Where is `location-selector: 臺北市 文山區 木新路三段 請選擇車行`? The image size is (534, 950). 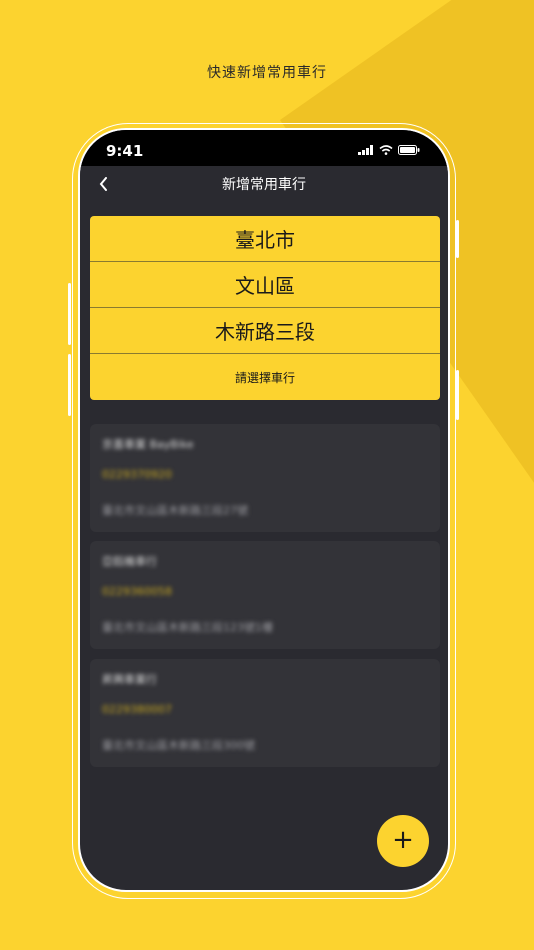
location-selector: 臺北市 文山區 木新路三段 請選擇車行 is located at coordinates (265, 308).